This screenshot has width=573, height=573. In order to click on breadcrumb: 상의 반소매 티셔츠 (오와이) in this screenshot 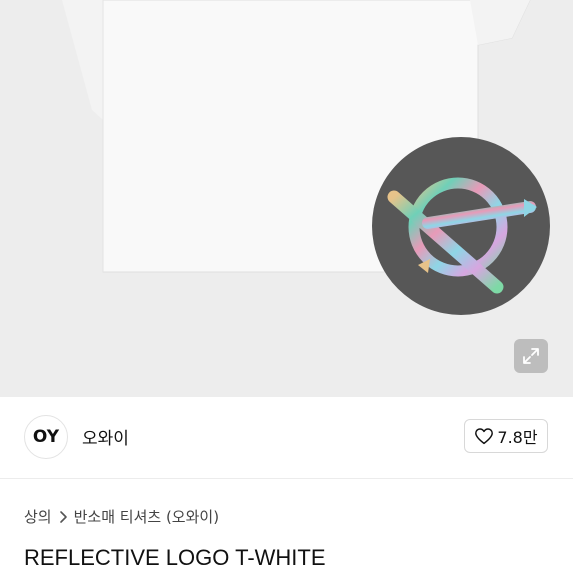, I will do `click(121, 516)`.